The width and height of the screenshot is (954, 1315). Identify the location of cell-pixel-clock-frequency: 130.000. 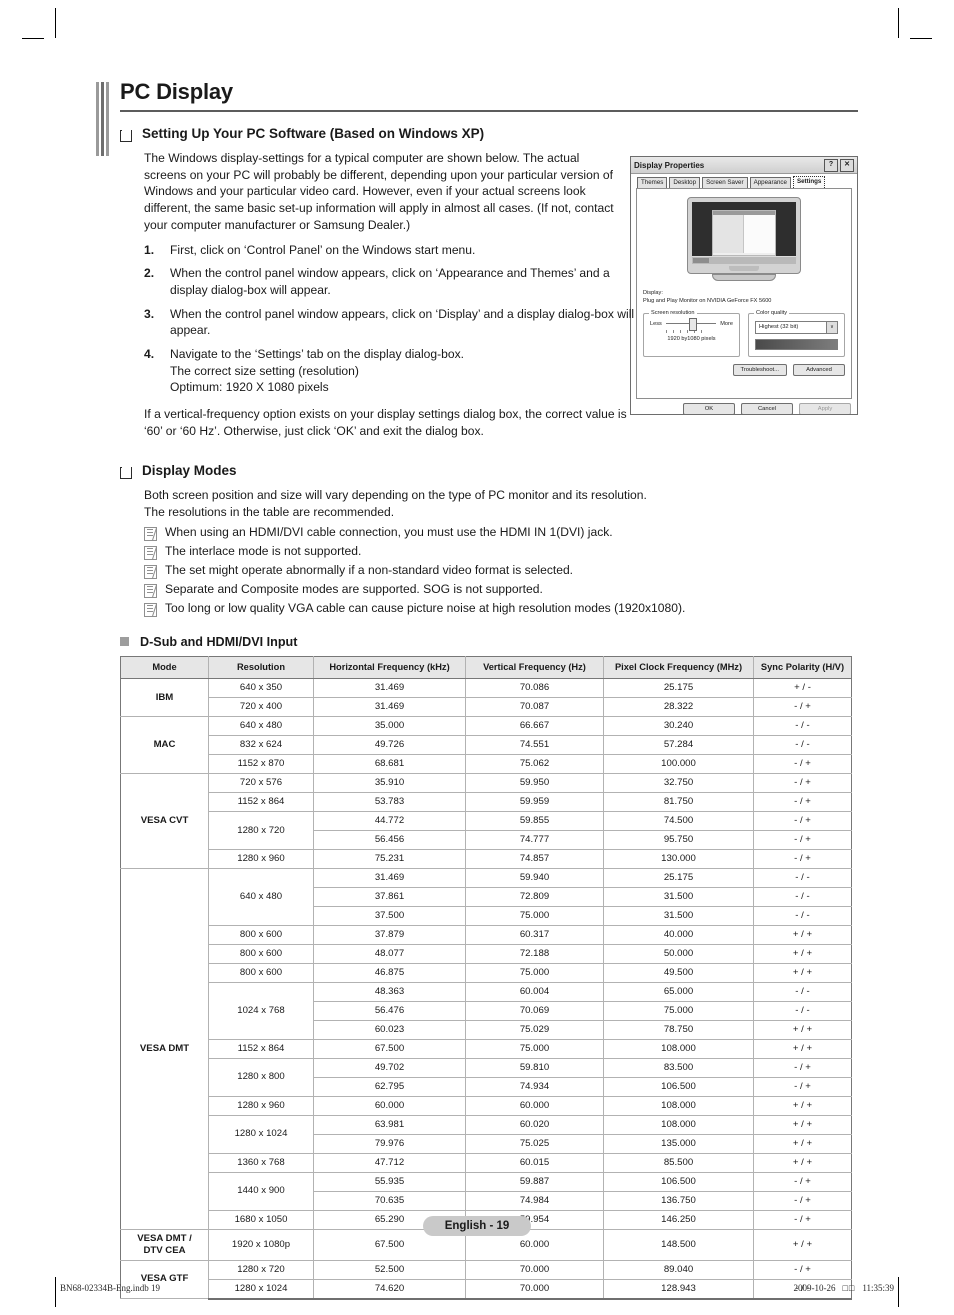
(678, 859).